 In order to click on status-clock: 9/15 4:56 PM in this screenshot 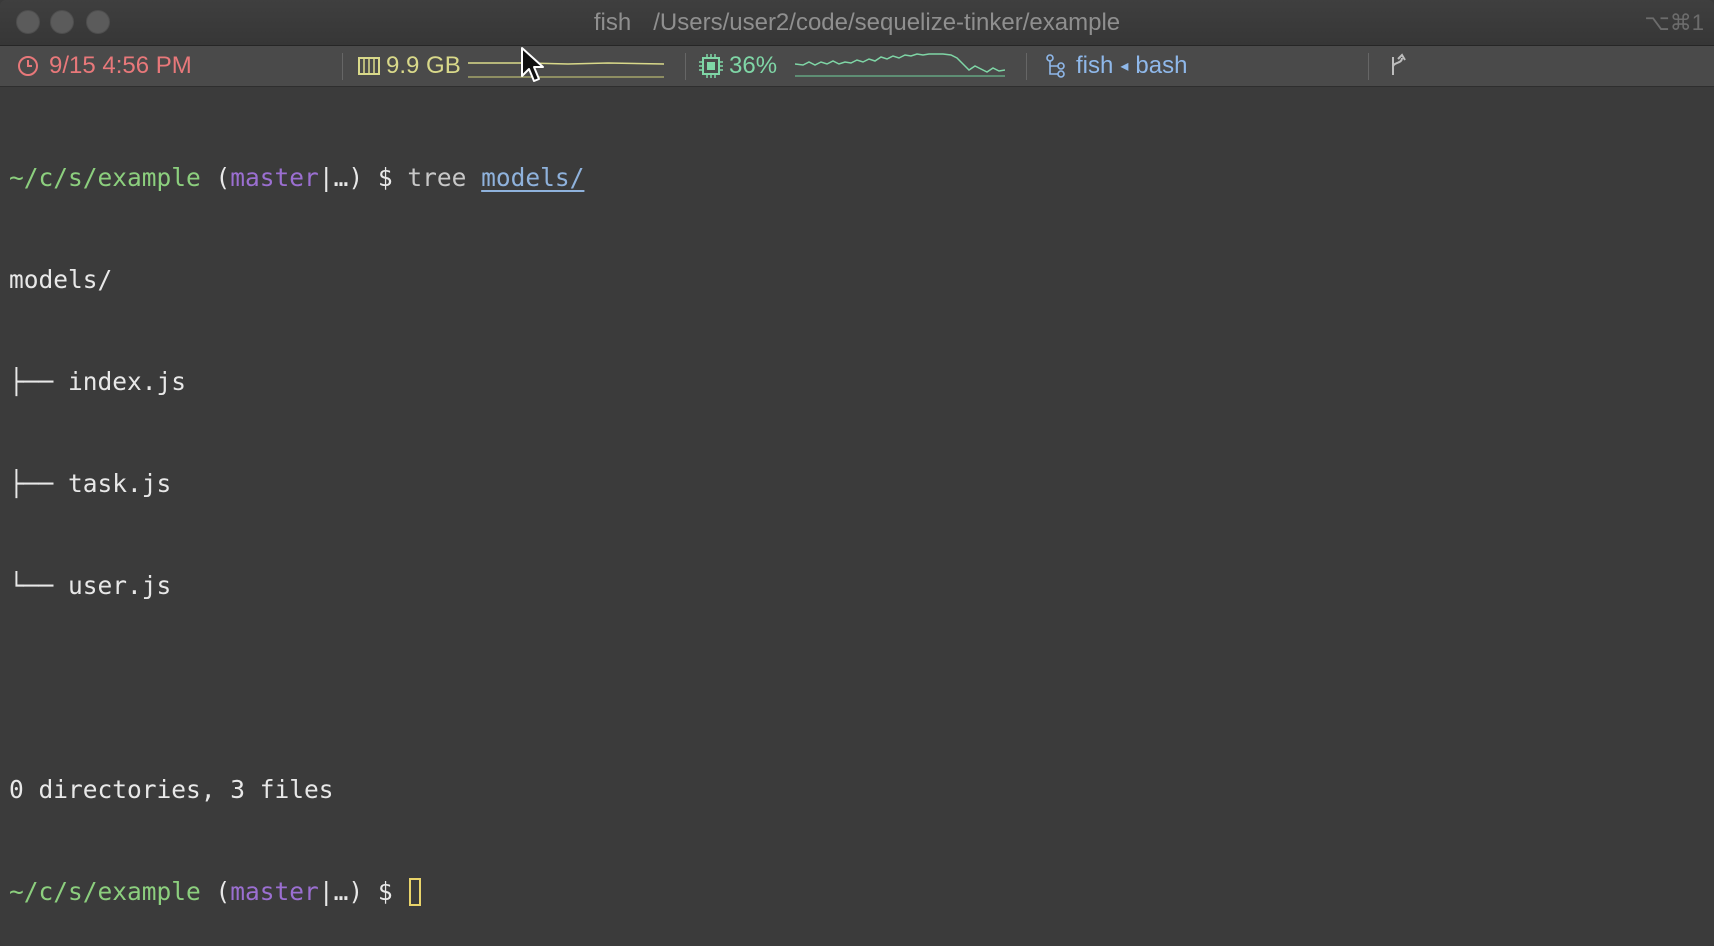, I will do `click(104, 66)`.